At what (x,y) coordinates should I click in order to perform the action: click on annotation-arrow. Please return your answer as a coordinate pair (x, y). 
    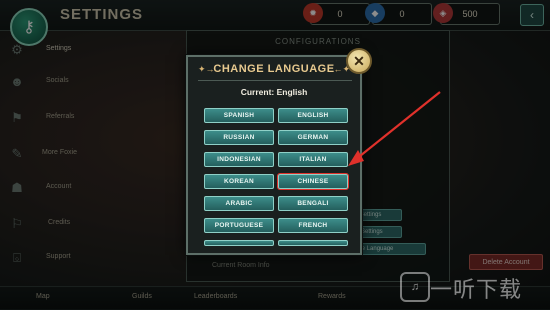
    Looking at the image, I should click on (394, 128).